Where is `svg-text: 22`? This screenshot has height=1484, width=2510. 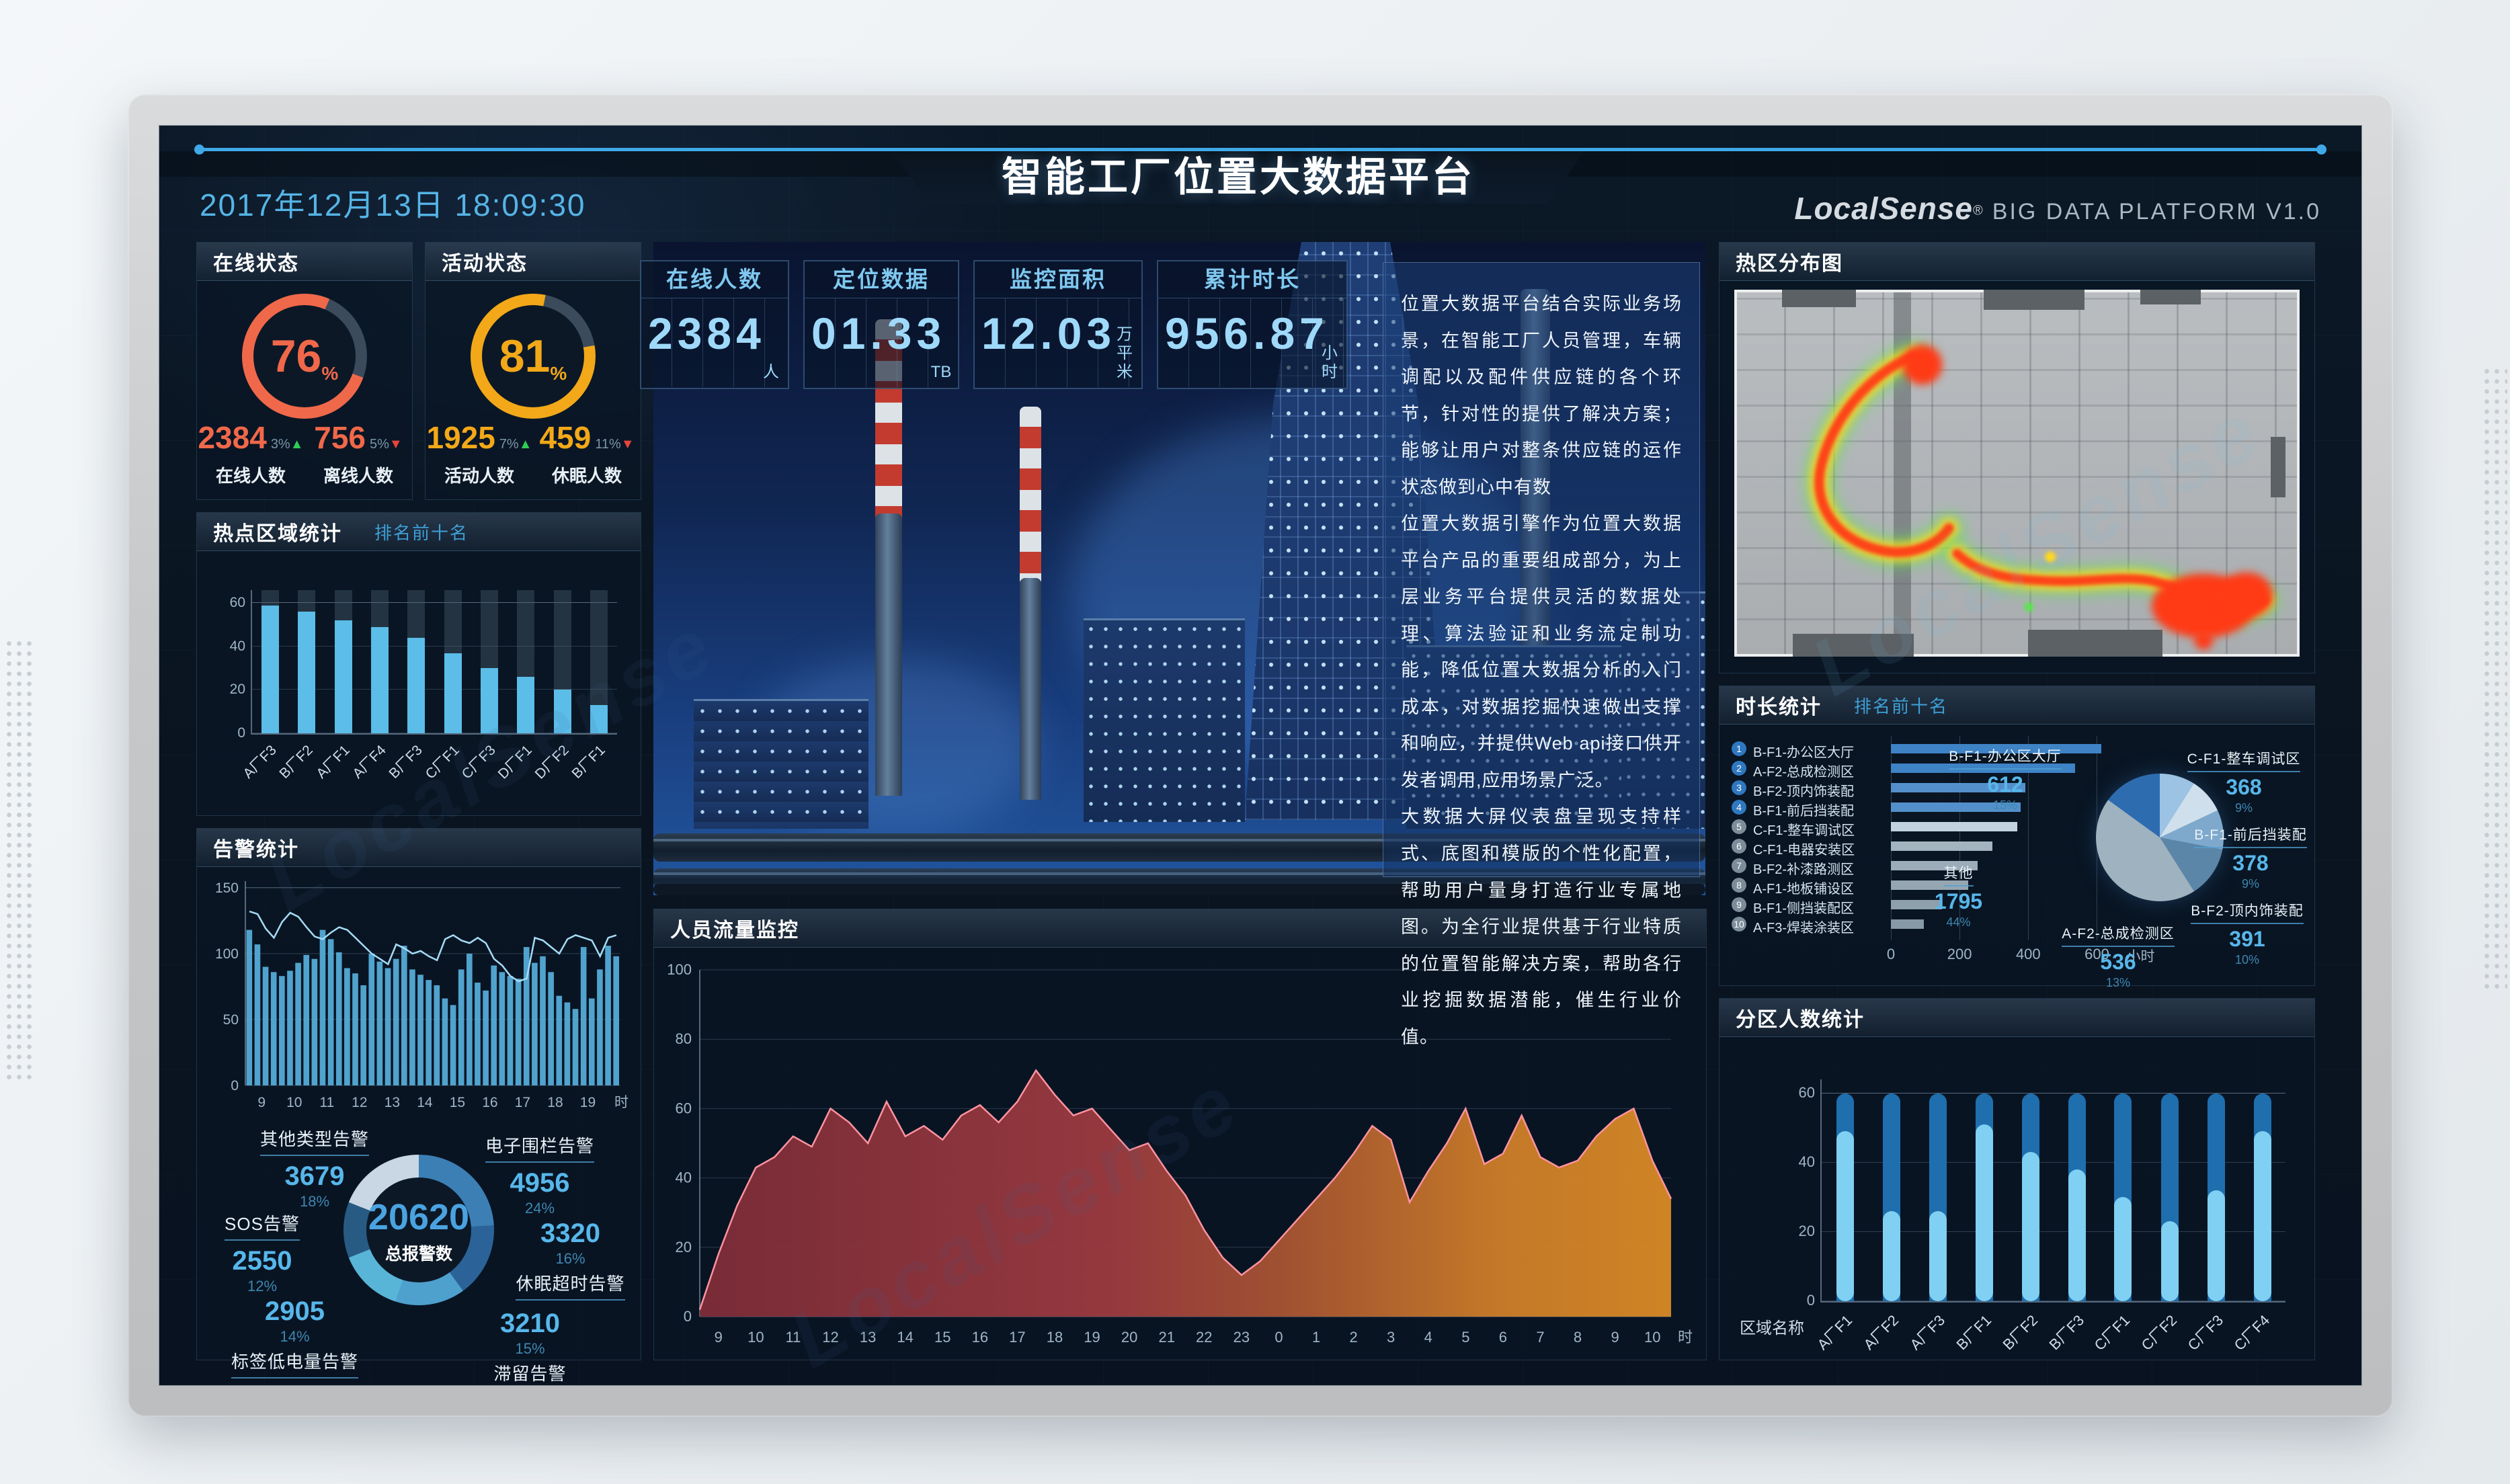 svg-text: 22 is located at coordinates (1204, 1337).